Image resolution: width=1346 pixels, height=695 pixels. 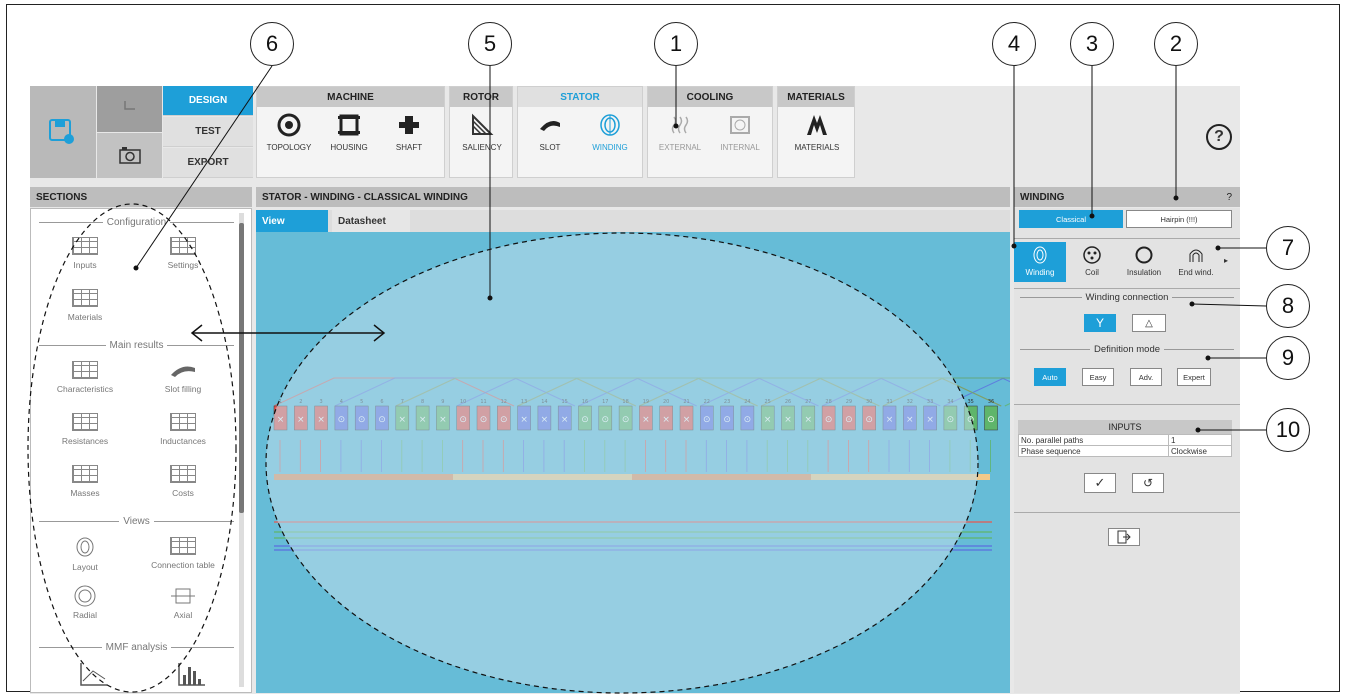 What do you see at coordinates (272, 44) in the screenshot?
I see `callout-6: 6` at bounding box center [272, 44].